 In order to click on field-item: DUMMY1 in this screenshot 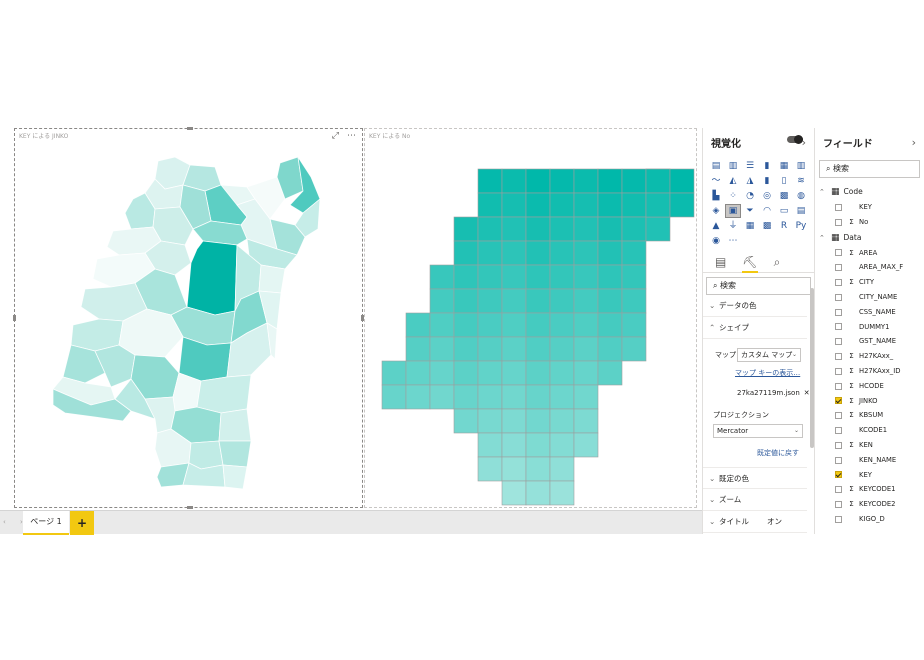, I will do `click(869, 327)`.